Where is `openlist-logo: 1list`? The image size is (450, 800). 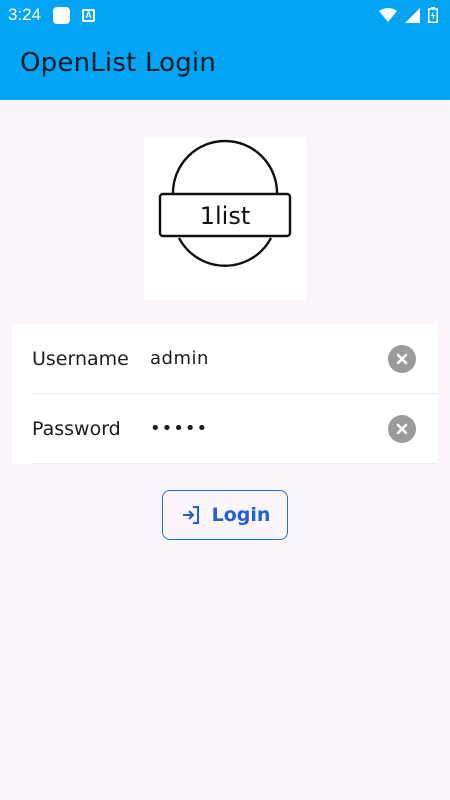 openlist-logo: 1list is located at coordinates (225, 203).